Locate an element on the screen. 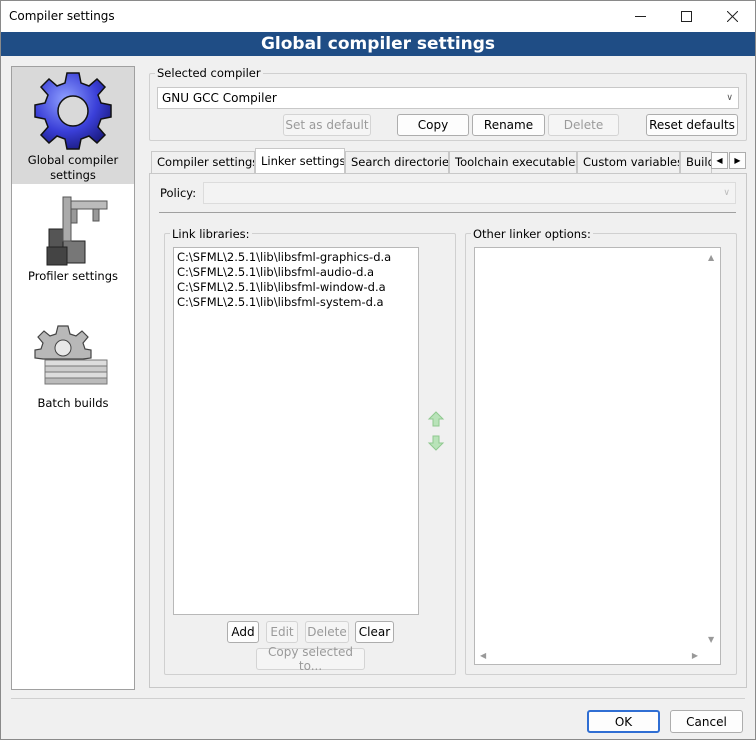 The height and width of the screenshot is (740, 756). caret-left-icon: ◀ is located at coordinates (719, 160).